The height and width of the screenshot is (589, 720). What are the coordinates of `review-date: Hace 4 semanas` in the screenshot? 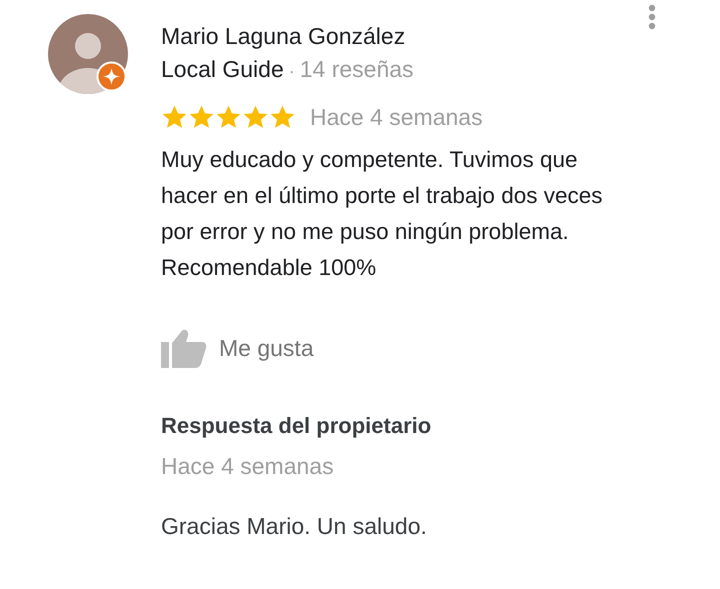 It's located at (396, 117).